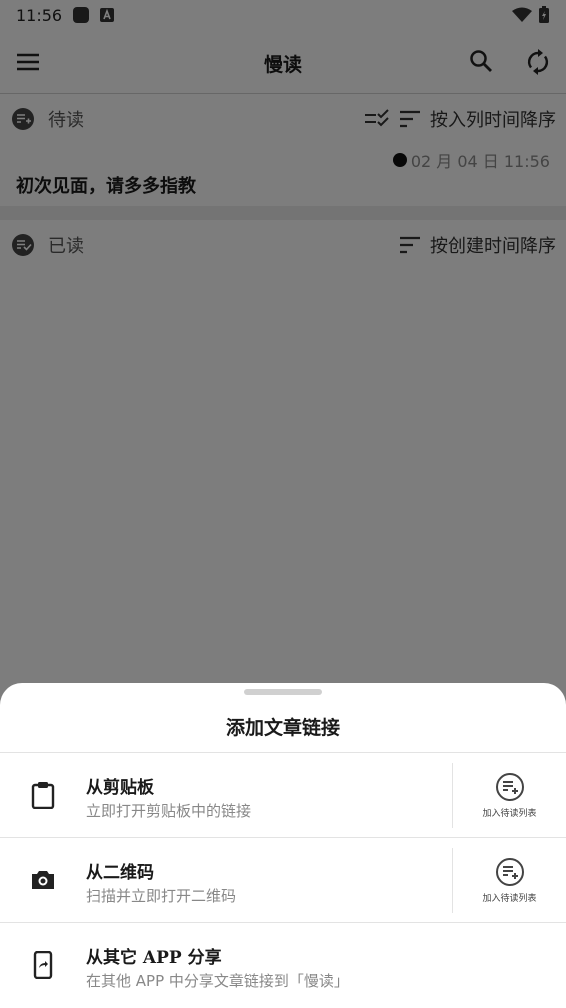 This screenshot has width=566, height=1008. What do you see at coordinates (283, 692) in the screenshot?
I see `drag-handle` at bounding box center [283, 692].